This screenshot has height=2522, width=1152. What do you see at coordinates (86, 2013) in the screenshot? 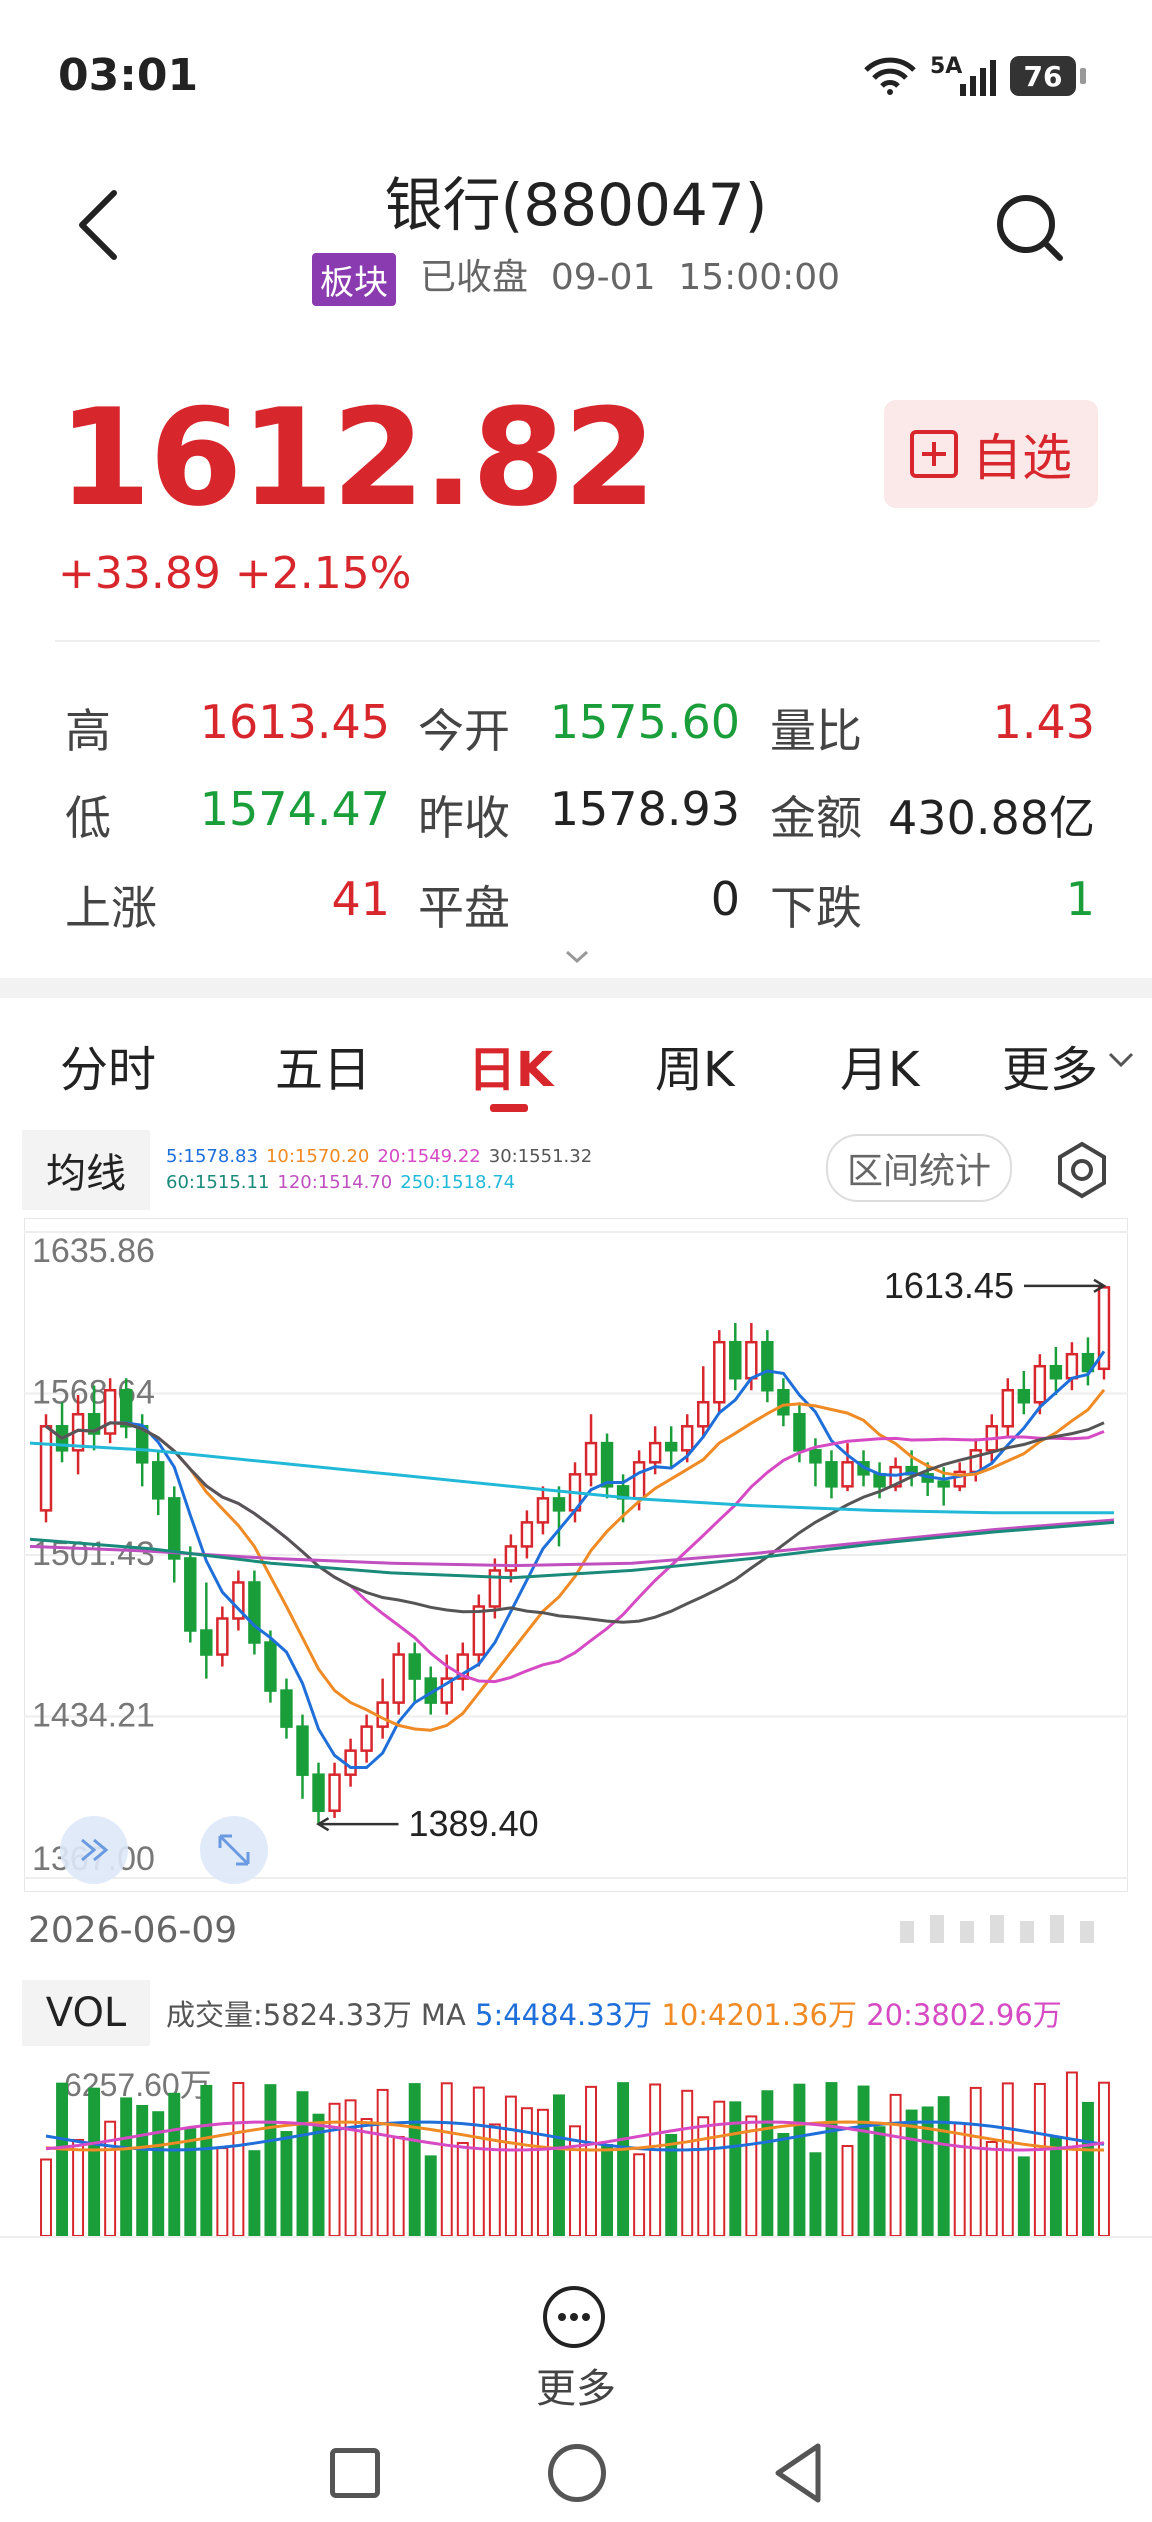
I see `volume-toggle-button: VOL` at bounding box center [86, 2013].